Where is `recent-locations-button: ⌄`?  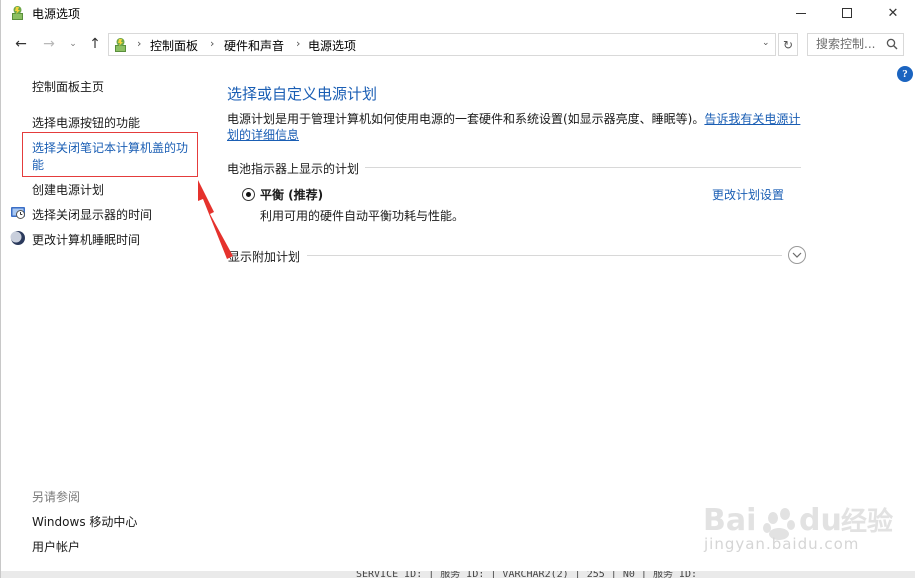 recent-locations-button: ⌄ is located at coordinates (73, 44).